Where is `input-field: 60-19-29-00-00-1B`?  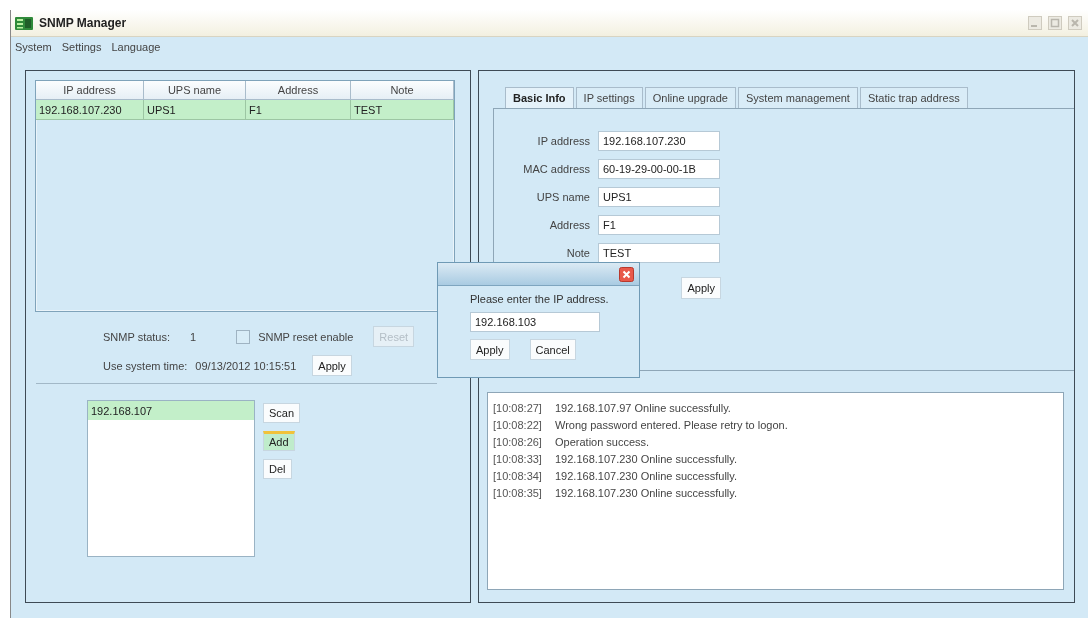 input-field: 60-19-29-00-00-1B is located at coordinates (659, 169).